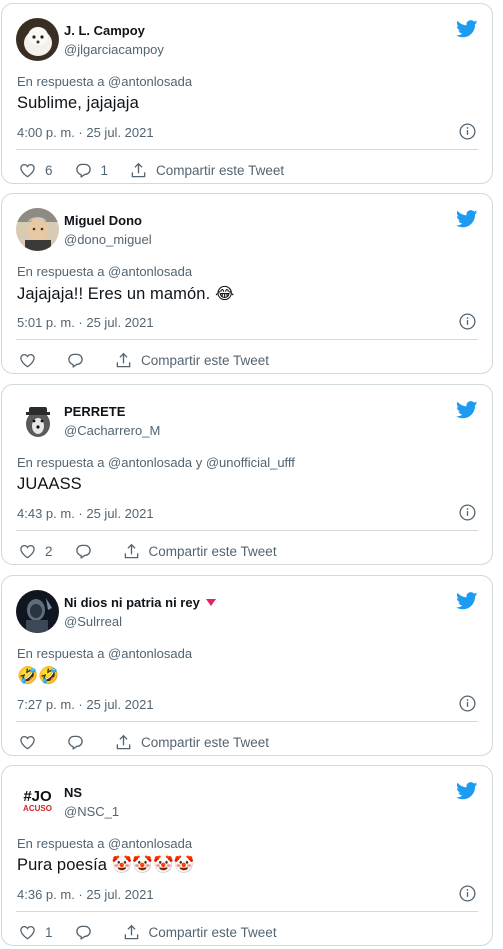 Image resolution: width=503 pixels, height=949 pixels. I want to click on action-bar: 2 Compartir este Tweet, so click(159, 551).